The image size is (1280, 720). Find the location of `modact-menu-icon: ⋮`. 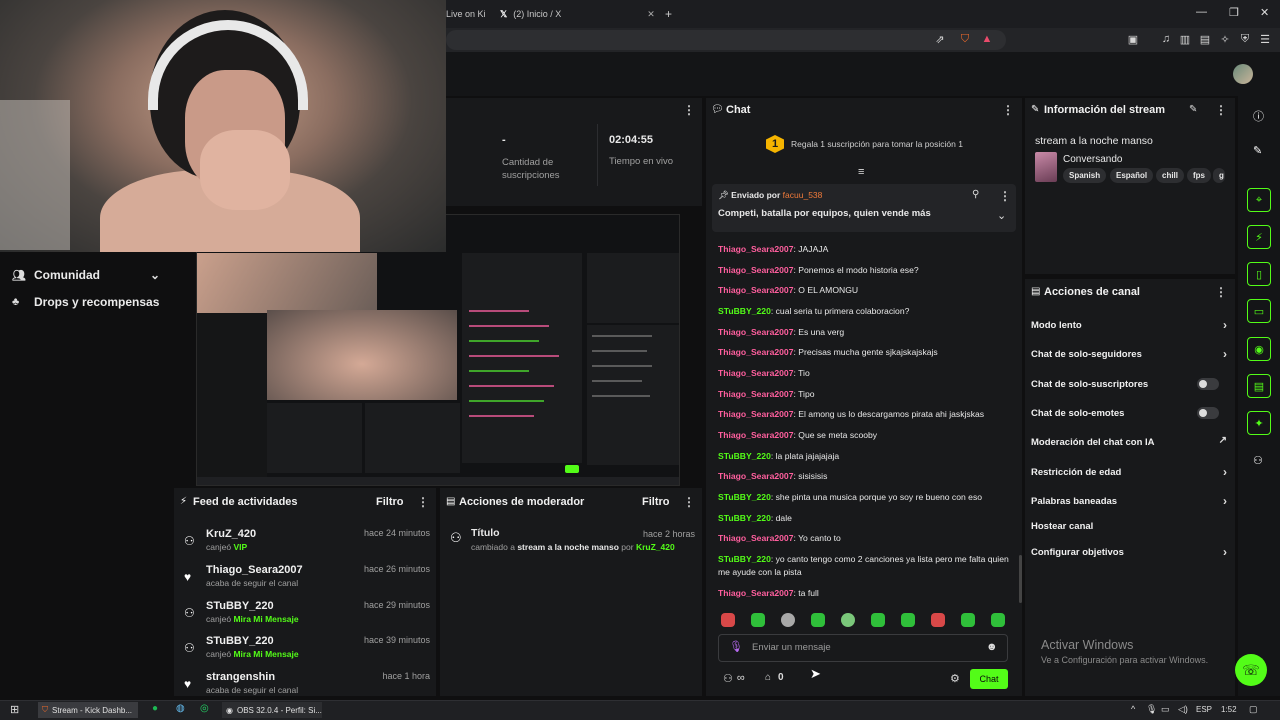

modact-menu-icon: ⋮ is located at coordinates (689, 502).